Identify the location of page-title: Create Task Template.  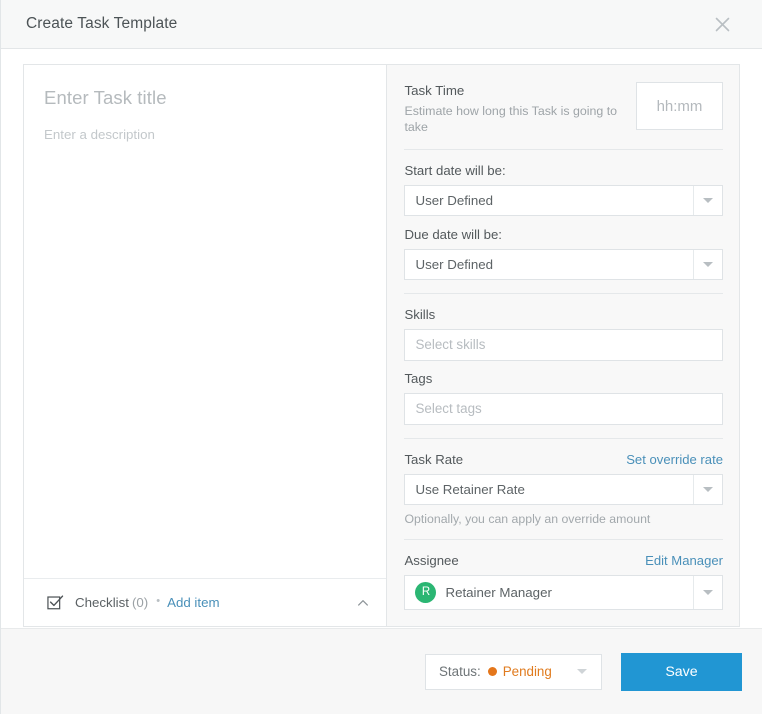
(102, 23).